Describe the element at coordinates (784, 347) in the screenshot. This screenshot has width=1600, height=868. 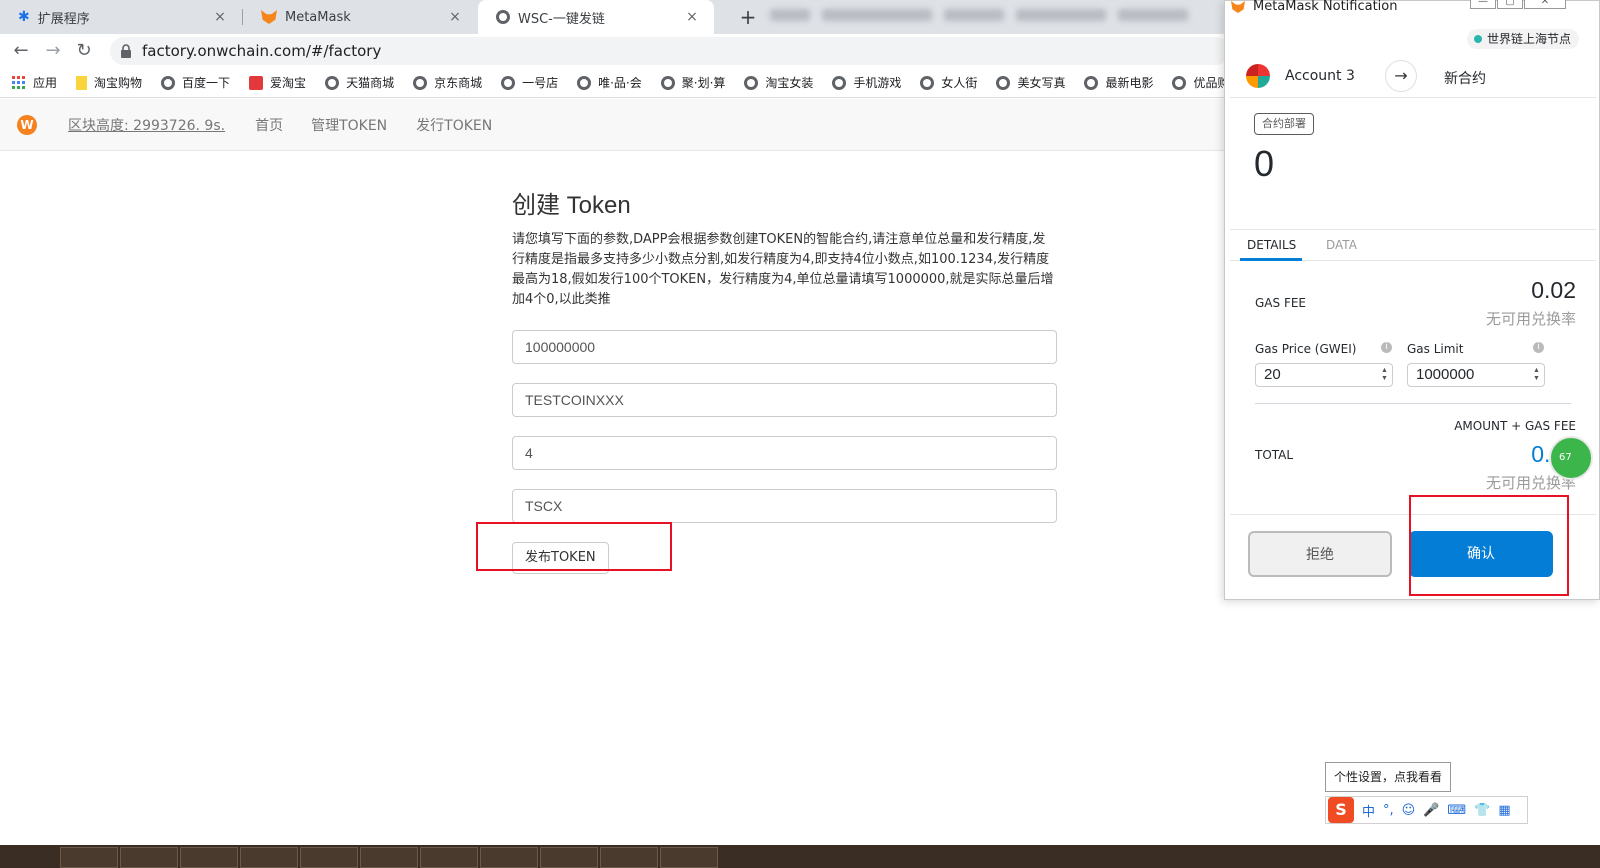
I see `total-supply-input` at that location.